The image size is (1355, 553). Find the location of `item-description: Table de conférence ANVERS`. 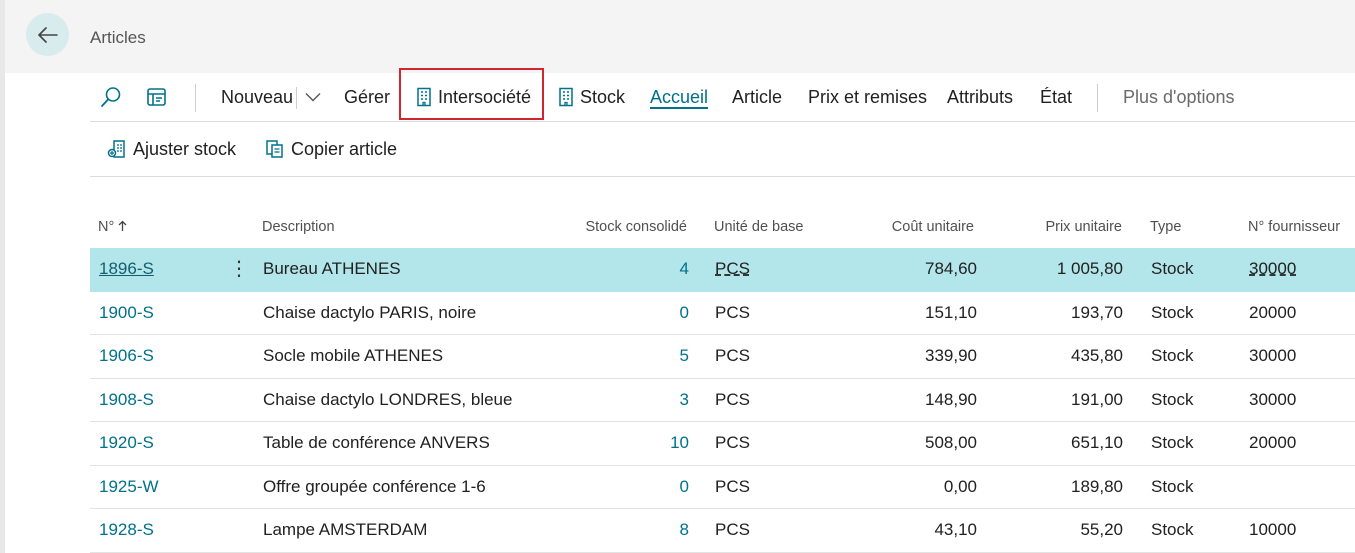

item-description: Table de conférence ANVERS is located at coordinates (376, 442).